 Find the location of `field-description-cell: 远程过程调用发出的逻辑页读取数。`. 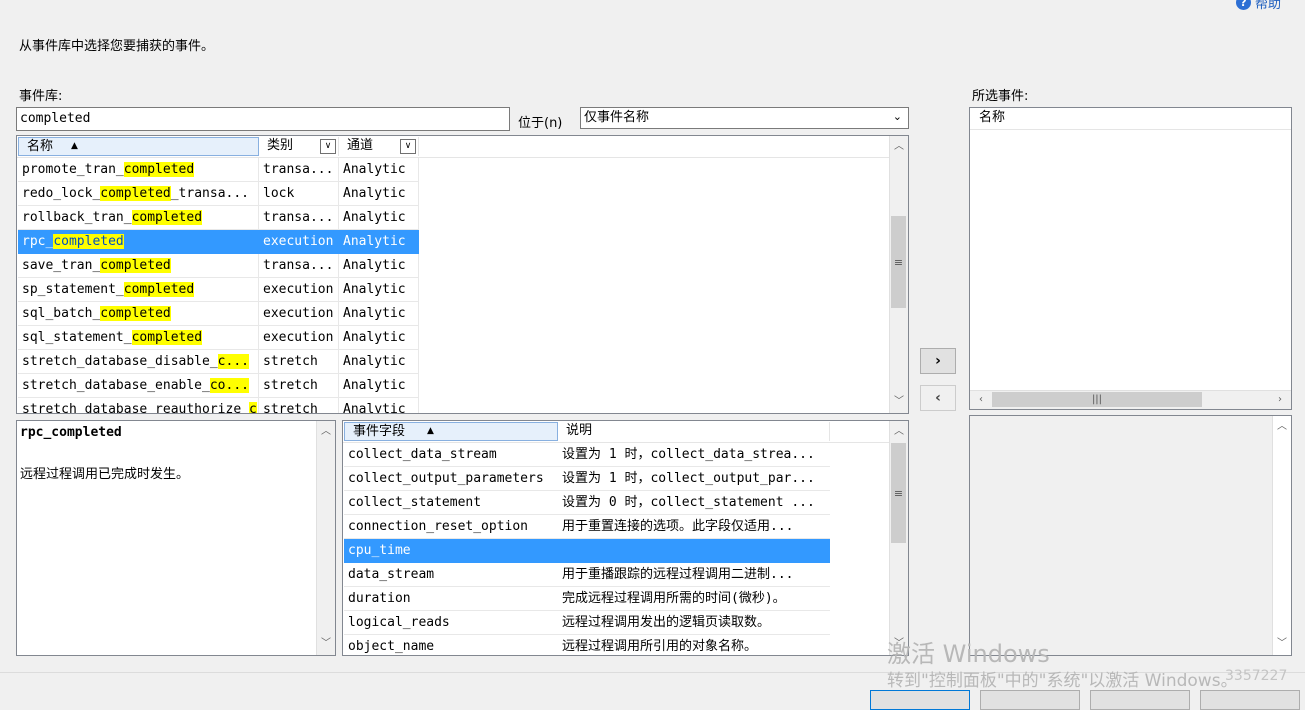

field-description-cell: 远程过程调用发出的逻辑页读取数。 is located at coordinates (694, 623).